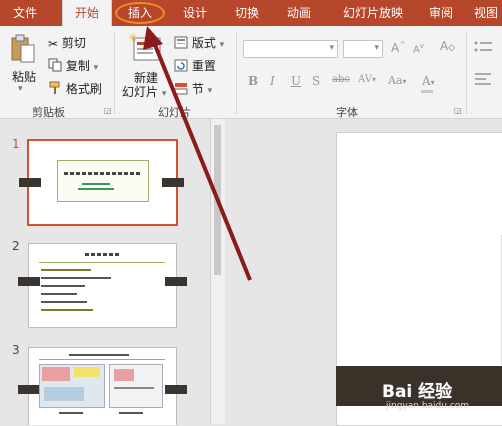 The height and width of the screenshot is (426, 502). What do you see at coordinates (197, 153) in the screenshot?
I see `annotation-arrow` at bounding box center [197, 153].